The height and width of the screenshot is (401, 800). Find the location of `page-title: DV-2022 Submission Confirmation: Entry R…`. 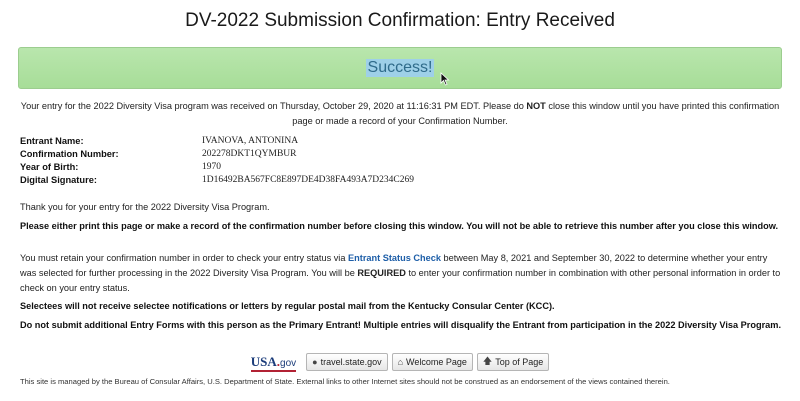

page-title: DV-2022 Submission Confirmation: Entry R… is located at coordinates (400, 20).